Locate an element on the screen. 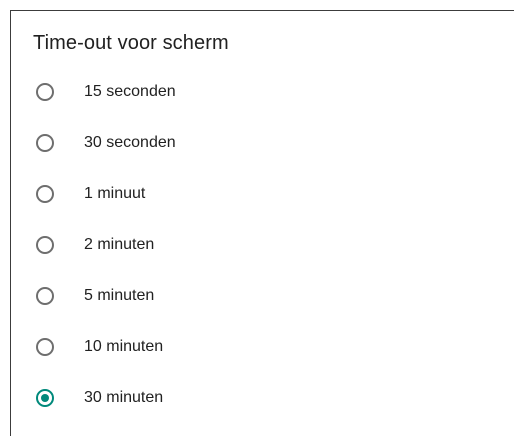 This screenshot has width=514, height=436. option-label: 2 minuten is located at coordinates (119, 244).